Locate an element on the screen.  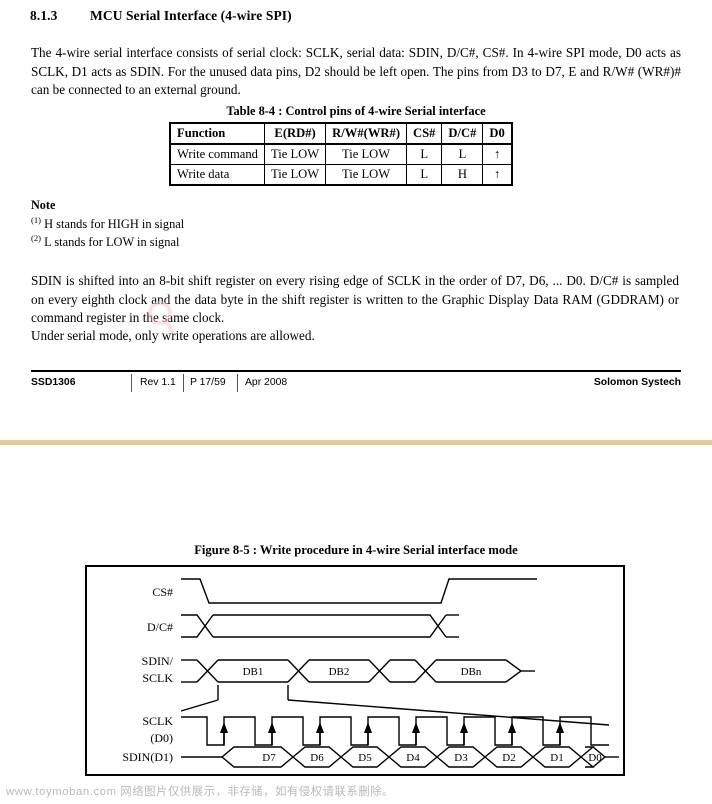
signal-label-dc: D/C# is located at coordinates (160, 627).